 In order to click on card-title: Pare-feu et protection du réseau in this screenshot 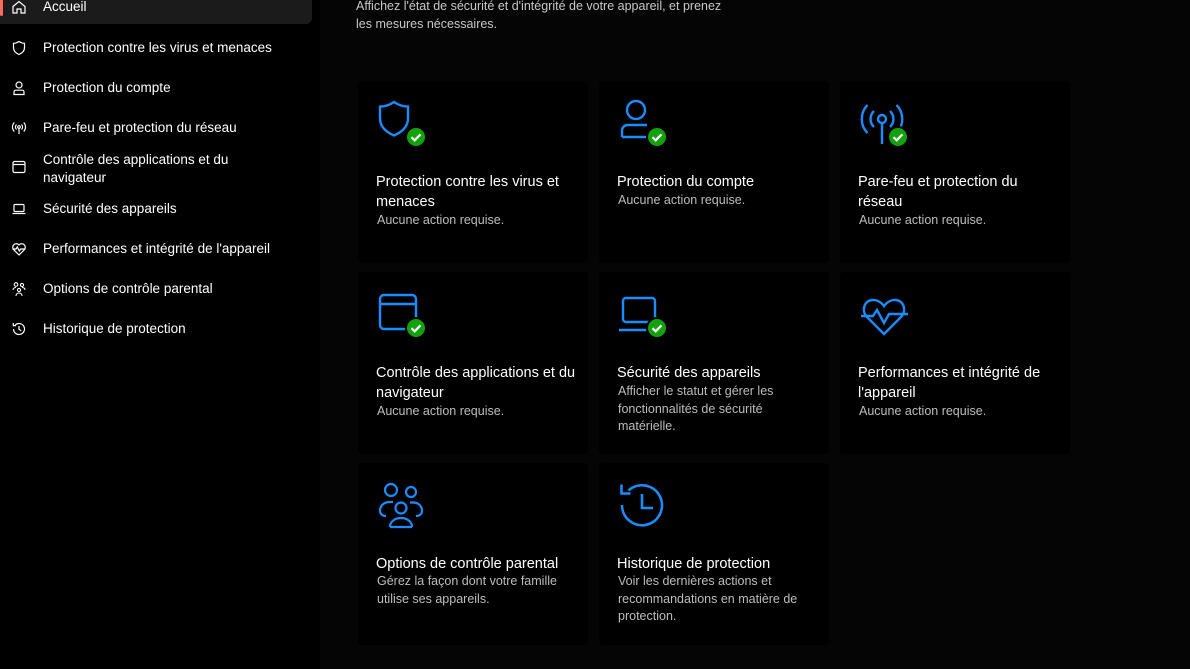, I will do `click(938, 192)`.